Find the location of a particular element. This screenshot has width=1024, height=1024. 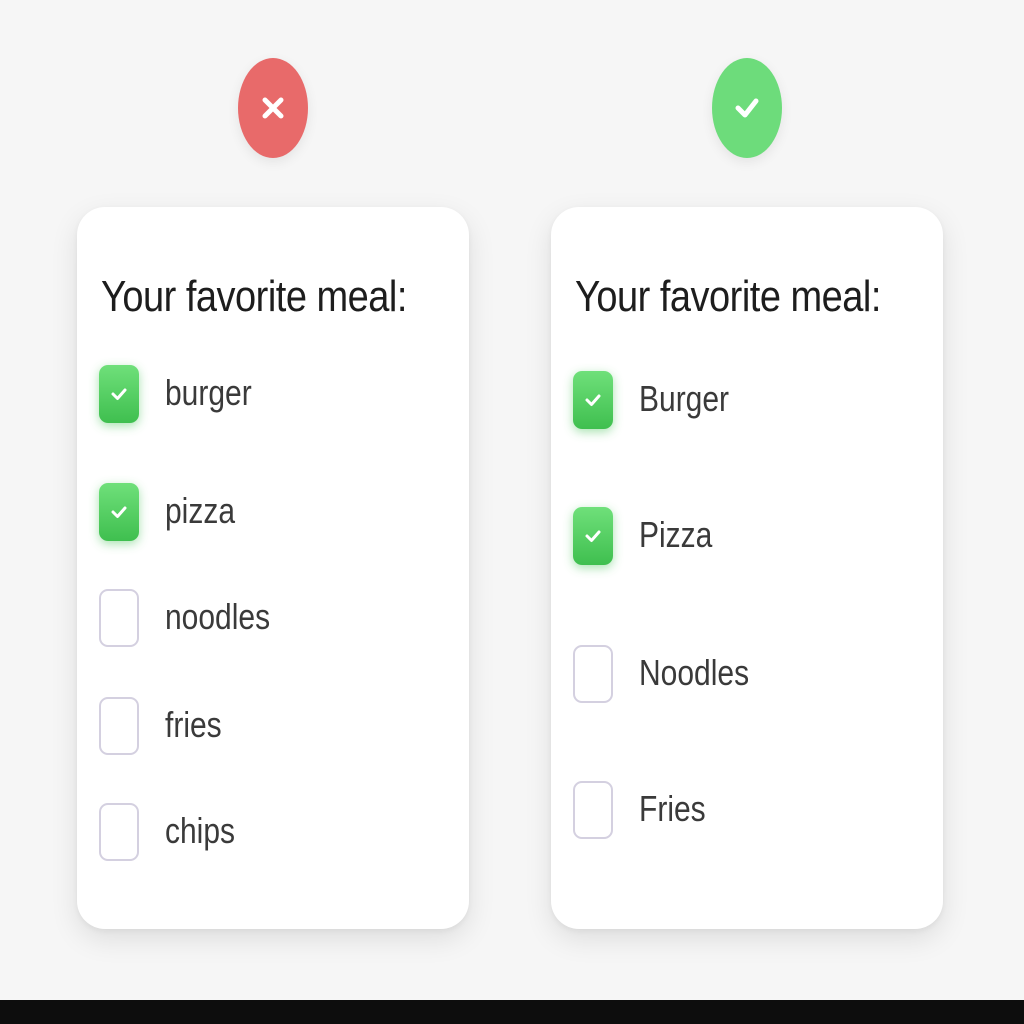

option-pizza: Pizza is located at coordinates (642, 536).